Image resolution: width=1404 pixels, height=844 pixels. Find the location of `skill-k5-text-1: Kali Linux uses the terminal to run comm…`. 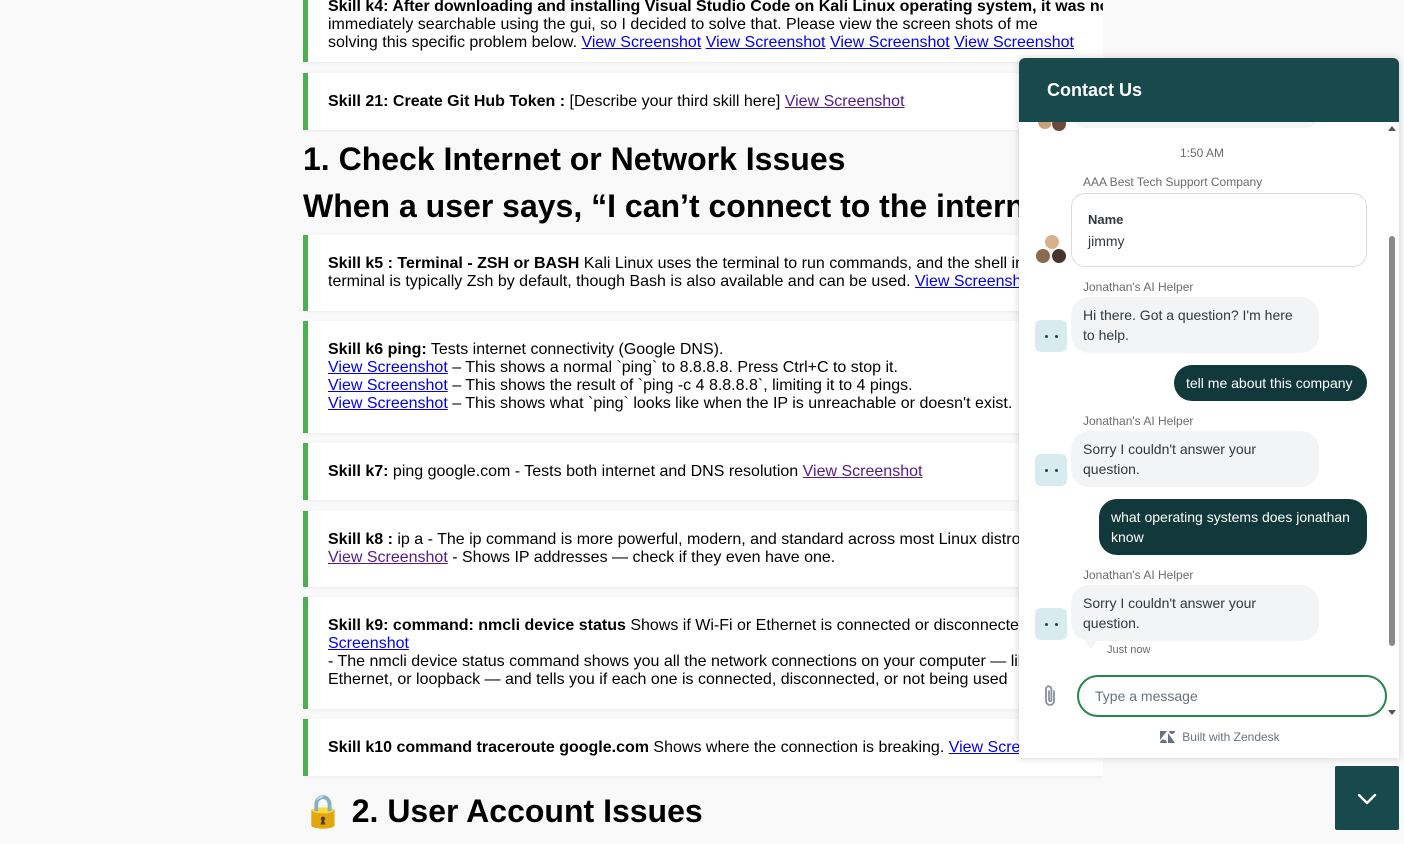

skill-k5-text-1: Kali Linux uses the terminal to run comm… is located at coordinates (801, 263).